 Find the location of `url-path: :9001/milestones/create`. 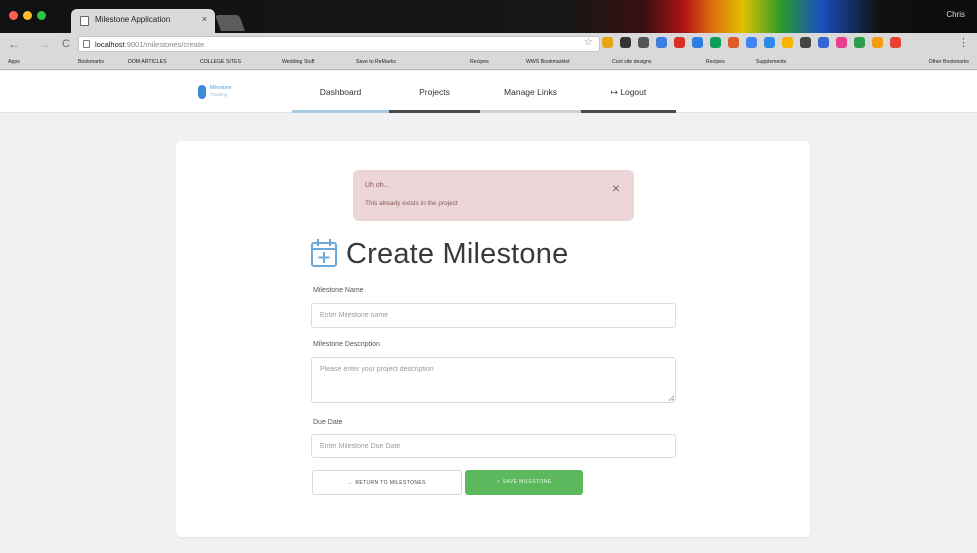

url-path: :9001/milestones/create is located at coordinates (164, 44).